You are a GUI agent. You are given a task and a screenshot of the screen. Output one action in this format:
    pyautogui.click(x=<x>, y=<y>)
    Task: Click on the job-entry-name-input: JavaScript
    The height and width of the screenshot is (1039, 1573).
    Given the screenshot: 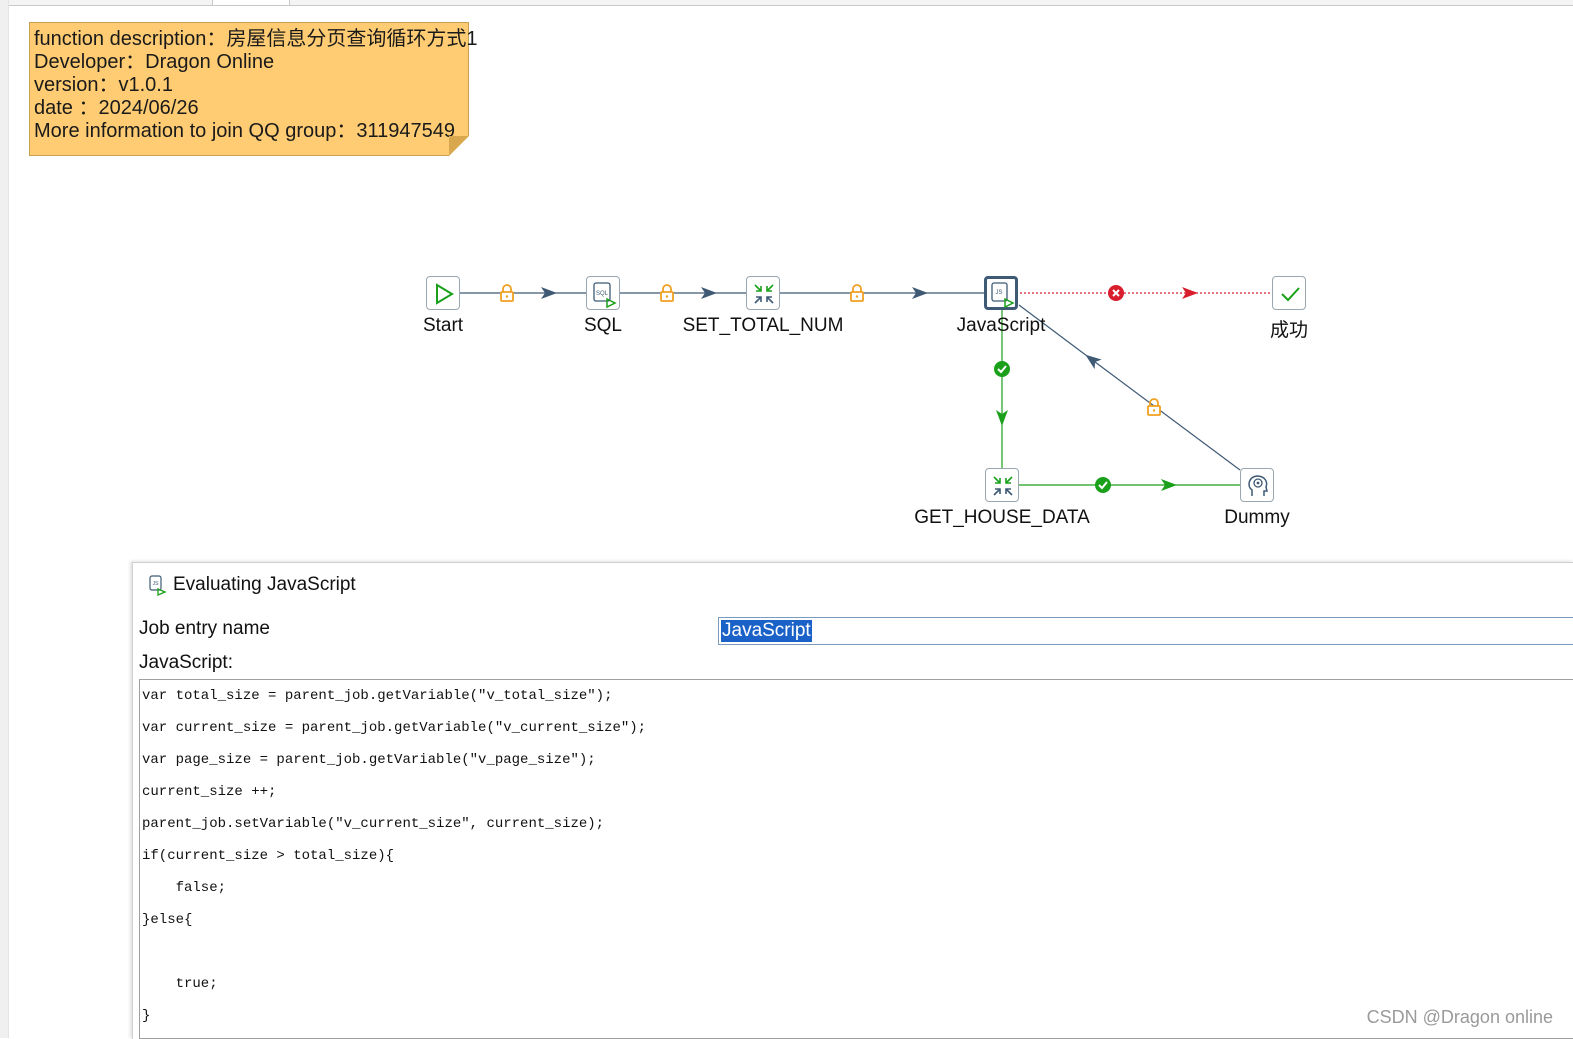 What is the action you would take?
    pyautogui.click(x=1145, y=631)
    